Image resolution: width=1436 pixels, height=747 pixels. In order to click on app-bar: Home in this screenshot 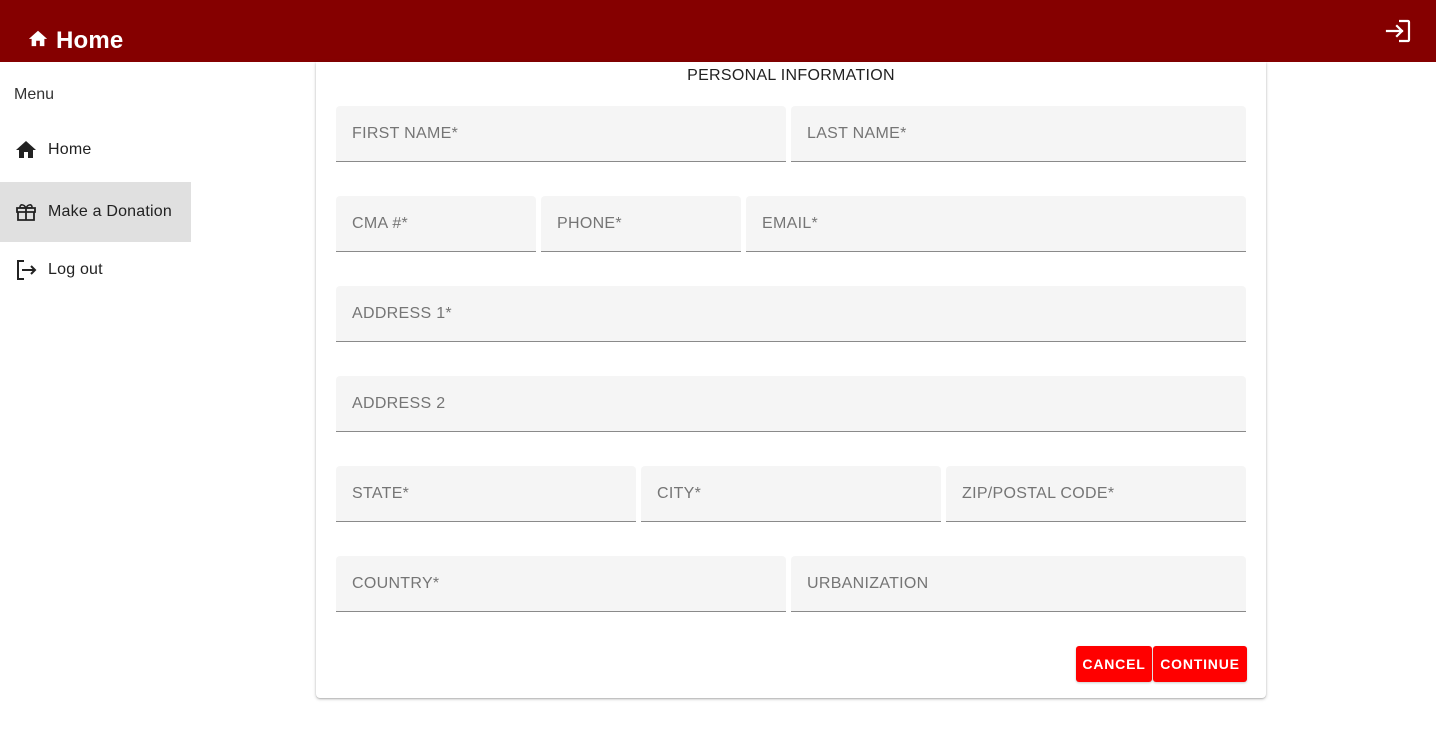, I will do `click(718, 31)`.